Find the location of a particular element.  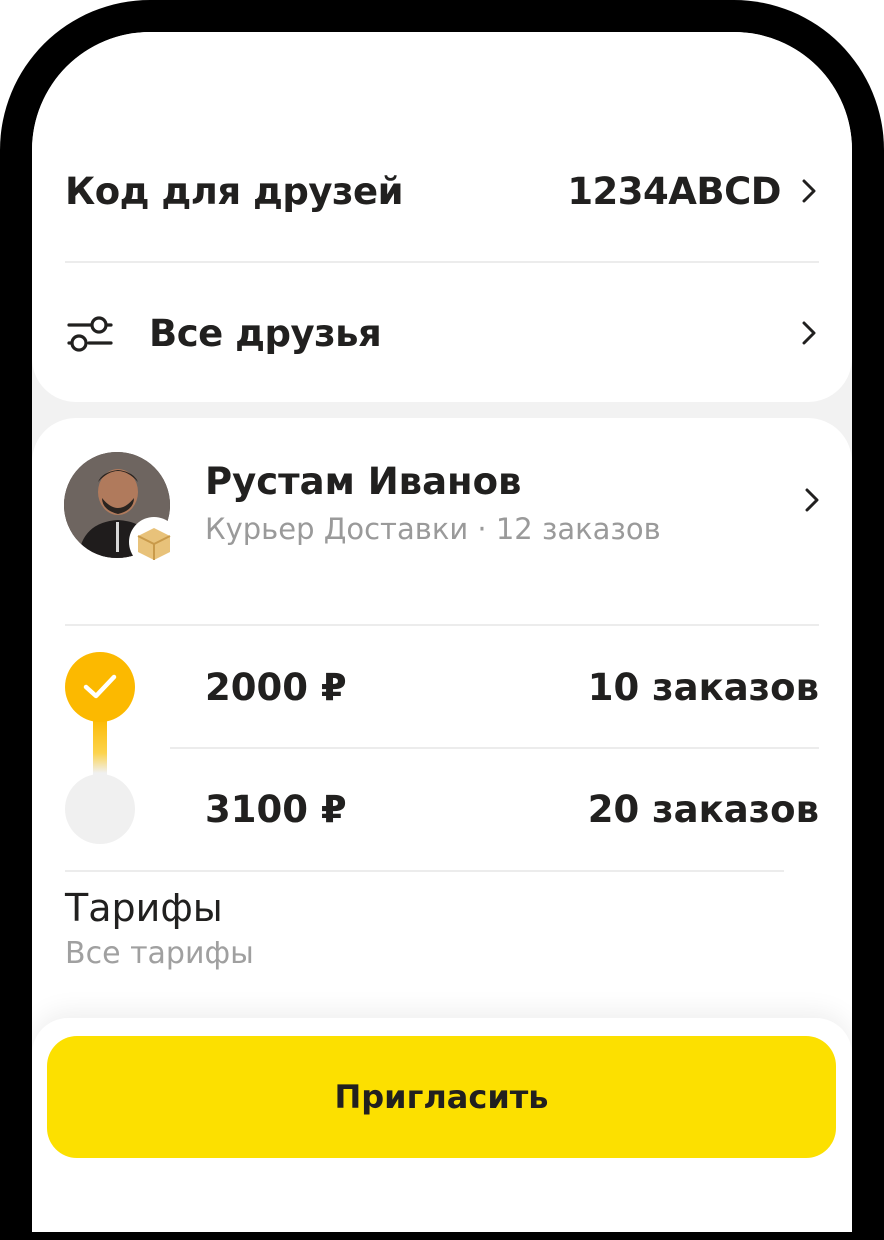

reward-amount: 2000 ₽ is located at coordinates (276, 687).